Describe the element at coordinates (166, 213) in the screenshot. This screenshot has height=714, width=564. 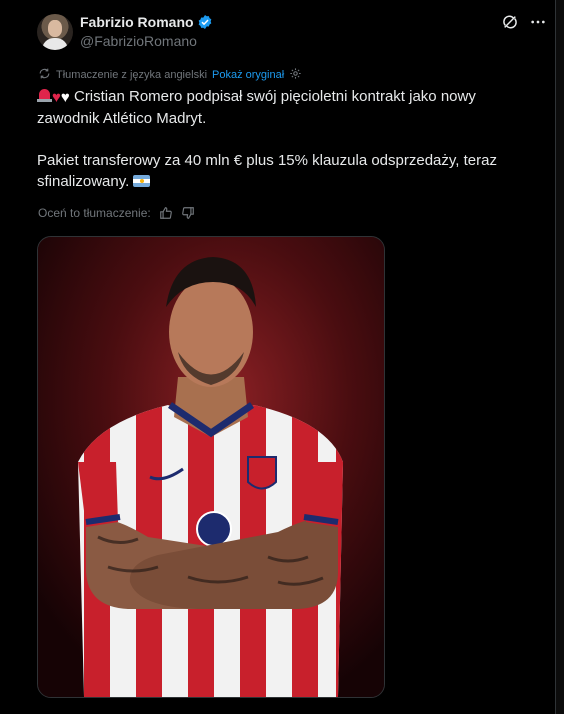
I see `thumbs-up-icon` at that location.